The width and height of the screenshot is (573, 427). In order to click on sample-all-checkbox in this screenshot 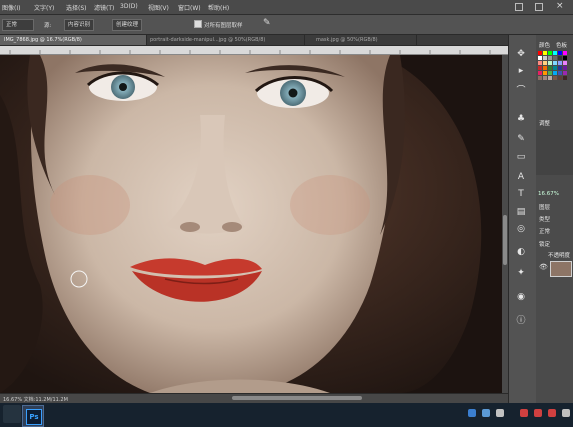, I will do `click(198, 24)`.